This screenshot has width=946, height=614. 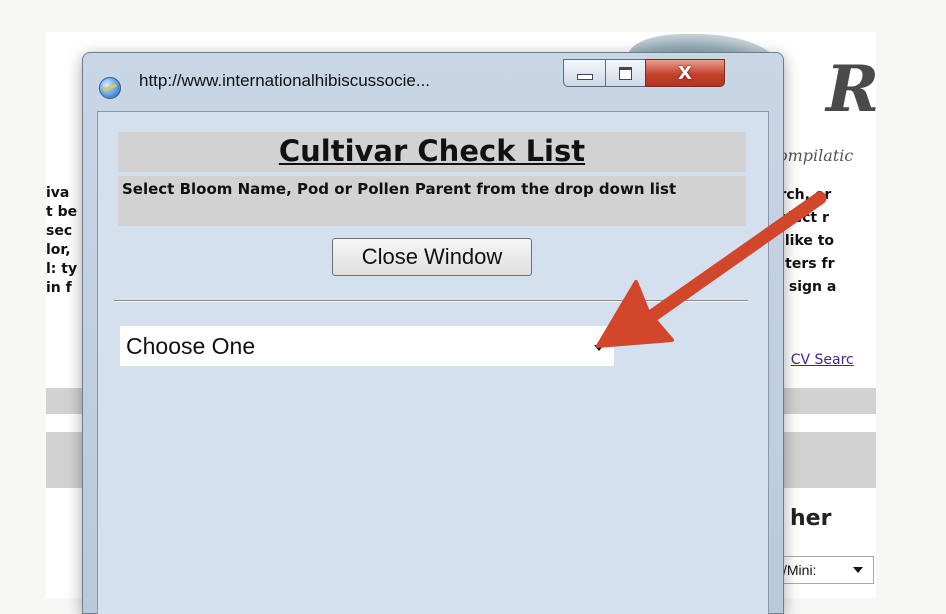 I want to click on minimize-icon, so click(x=584, y=77).